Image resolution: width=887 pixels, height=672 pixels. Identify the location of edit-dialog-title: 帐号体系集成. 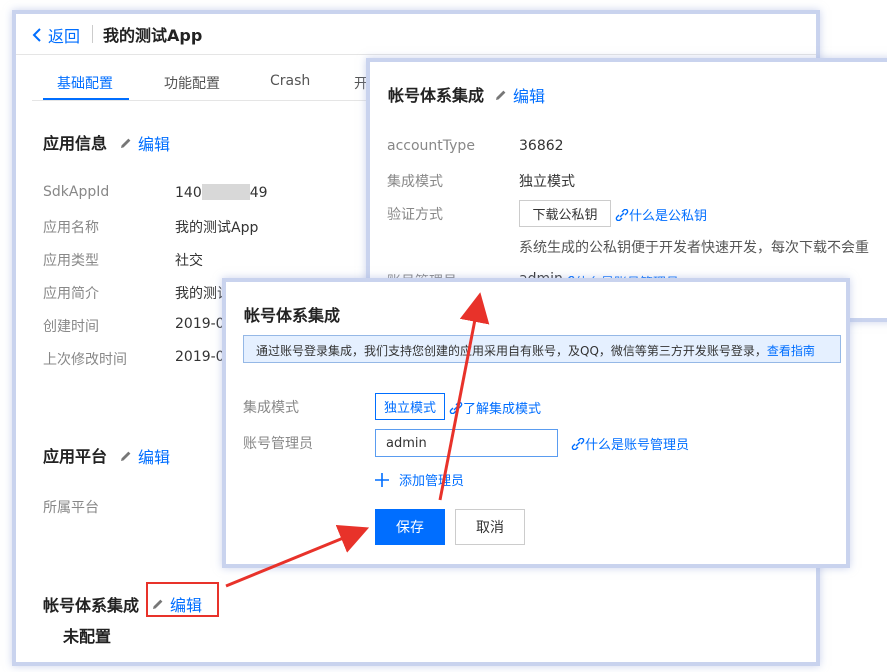
(292, 315).